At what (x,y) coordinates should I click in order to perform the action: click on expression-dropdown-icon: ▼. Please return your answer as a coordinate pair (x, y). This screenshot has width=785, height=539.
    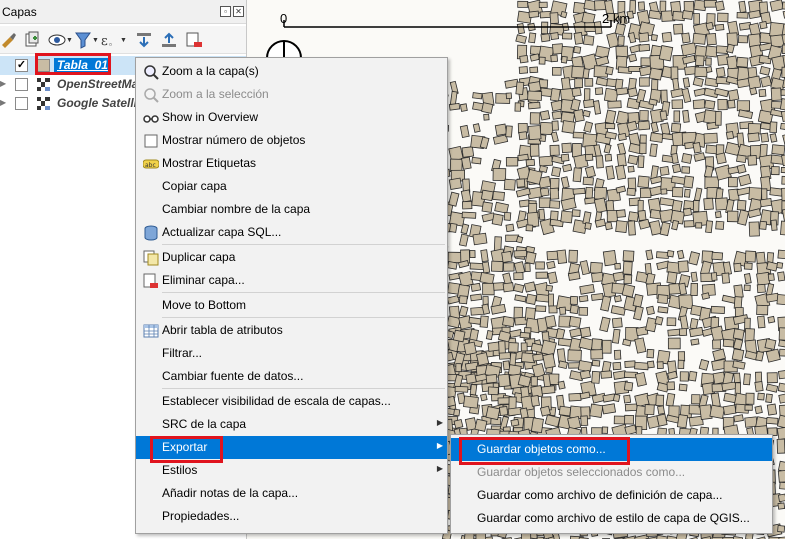
    Looking at the image, I should click on (123, 40).